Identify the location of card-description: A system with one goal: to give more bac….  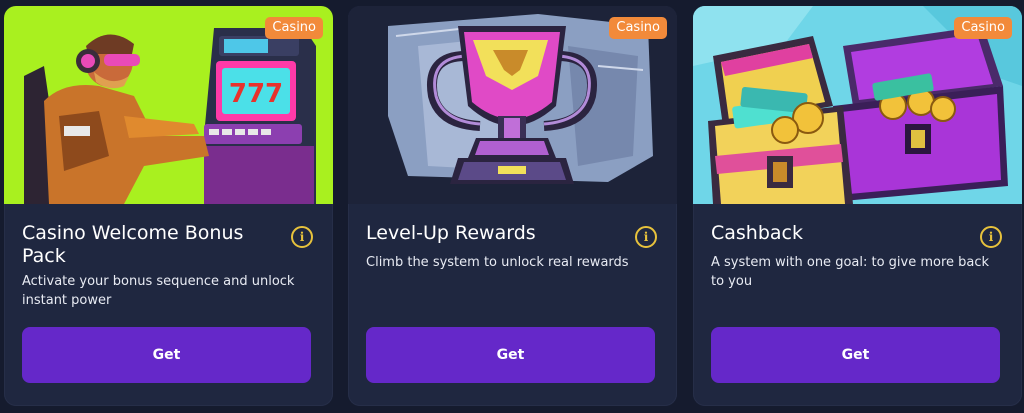
(850, 272).